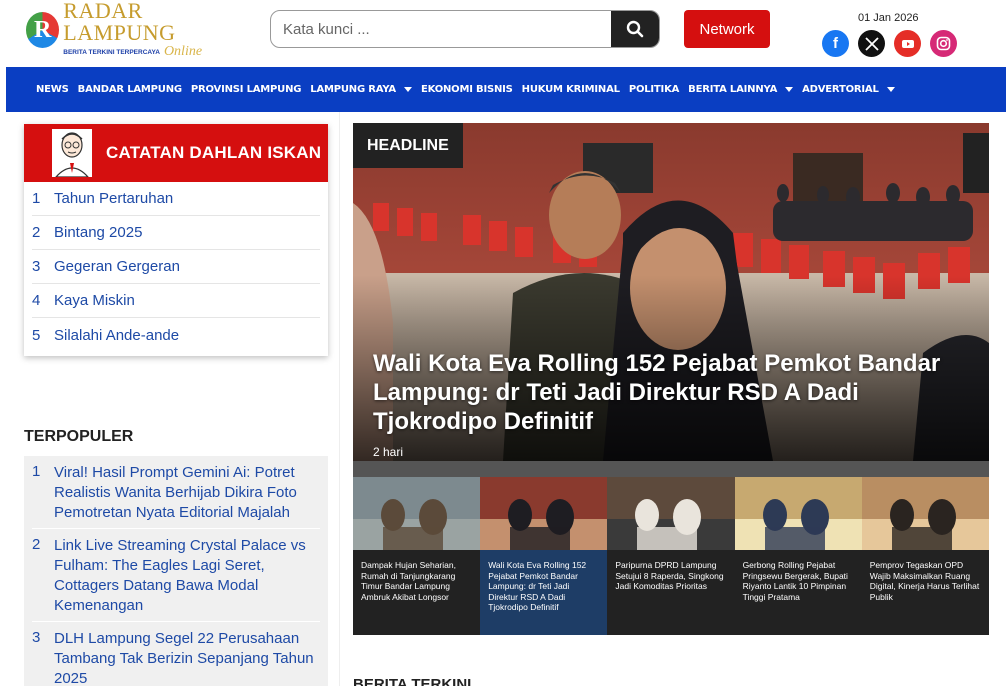 Image resolution: width=1006 pixels, height=686 pixels. What do you see at coordinates (176, 301) in the screenshot?
I see `list-item: 4 Kaya Miskin` at bounding box center [176, 301].